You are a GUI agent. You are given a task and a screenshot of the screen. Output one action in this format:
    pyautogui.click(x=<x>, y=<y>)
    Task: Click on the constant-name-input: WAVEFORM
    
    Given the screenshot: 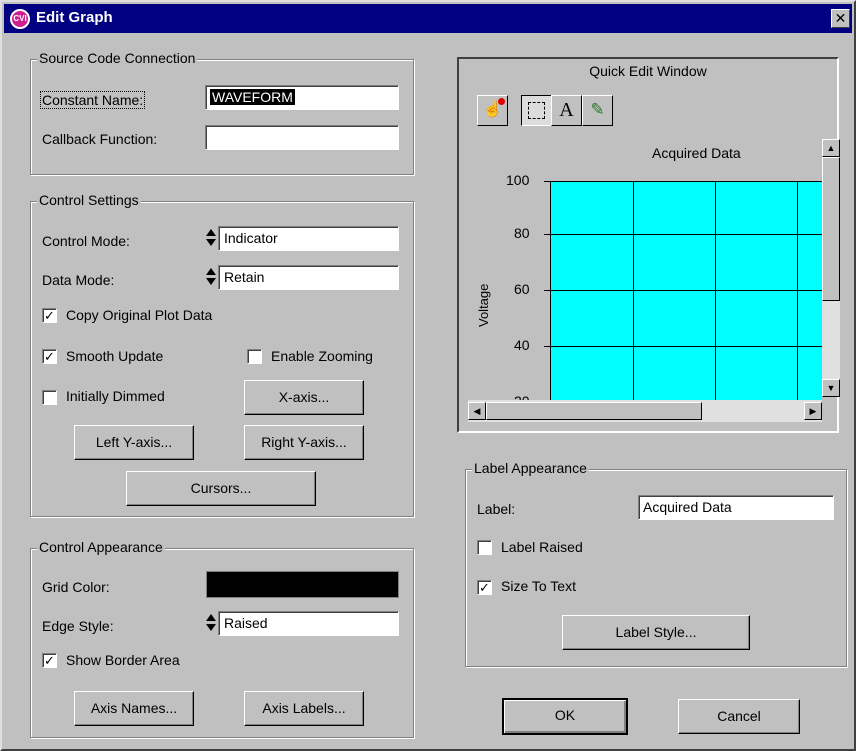 What is the action you would take?
    pyautogui.click(x=302, y=97)
    